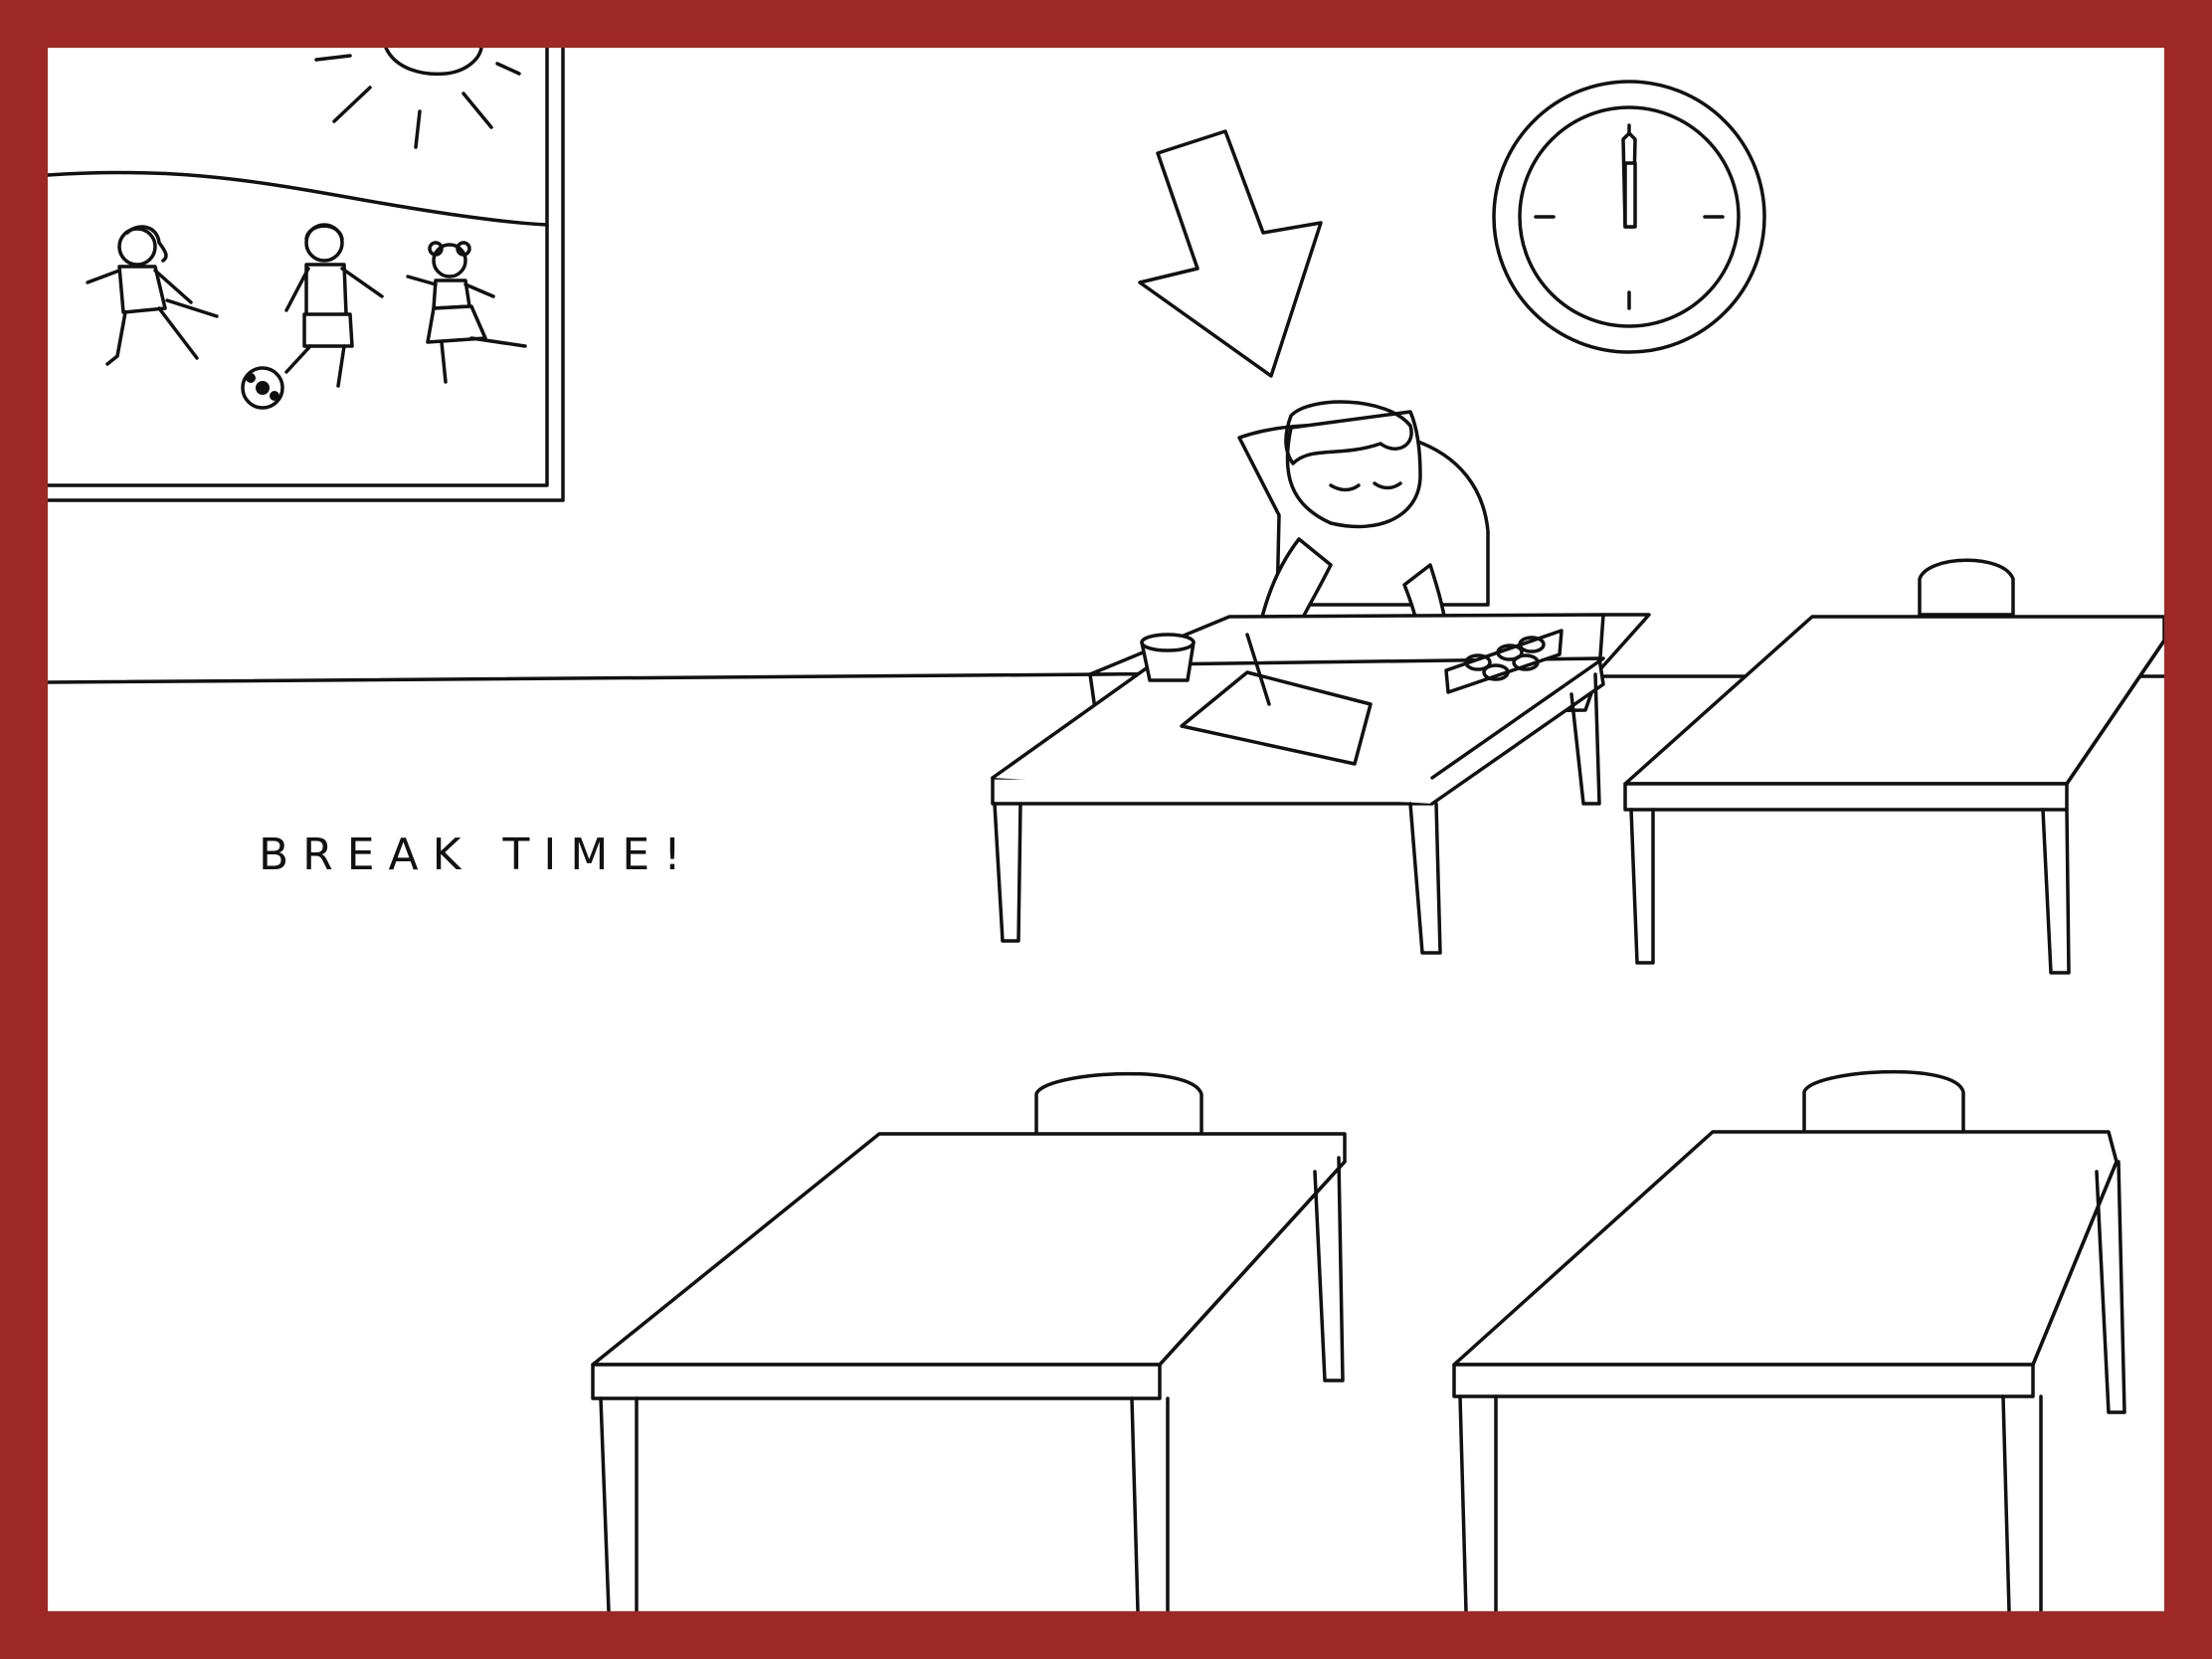 The width and height of the screenshot is (2212, 1659). Describe the element at coordinates (1629, 217) in the screenshot. I see `wall-clock-icon` at that location.